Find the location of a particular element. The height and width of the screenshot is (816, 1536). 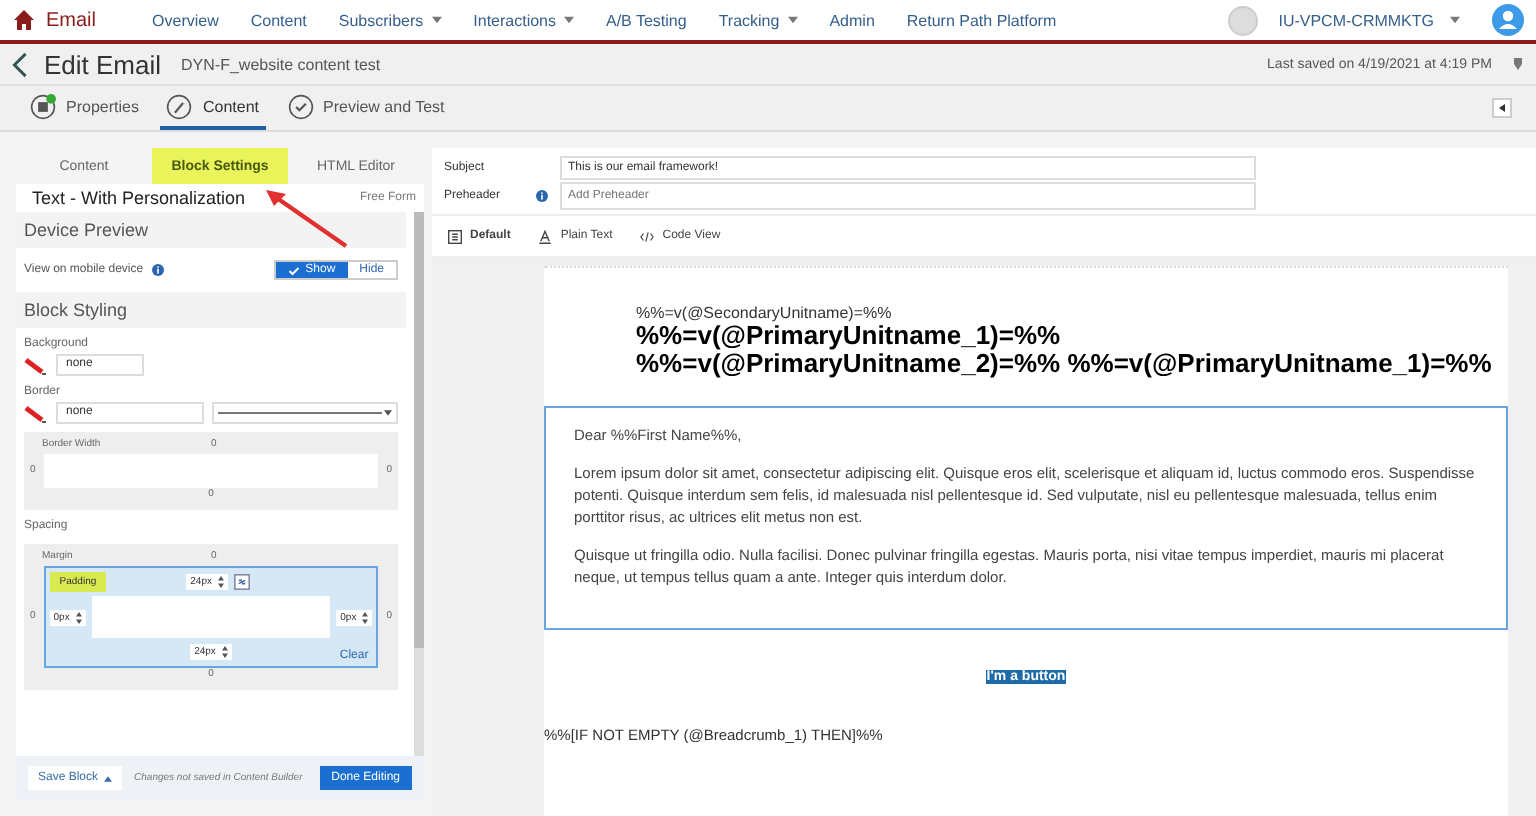

checkmark-icon is located at coordinates (300, 106).